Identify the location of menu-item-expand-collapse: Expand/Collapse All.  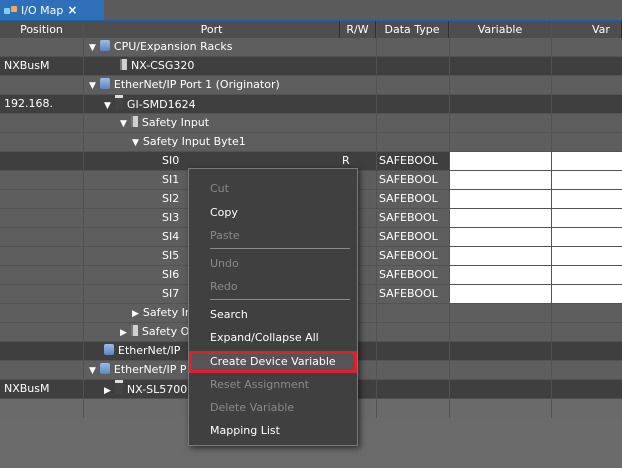
(273, 338).